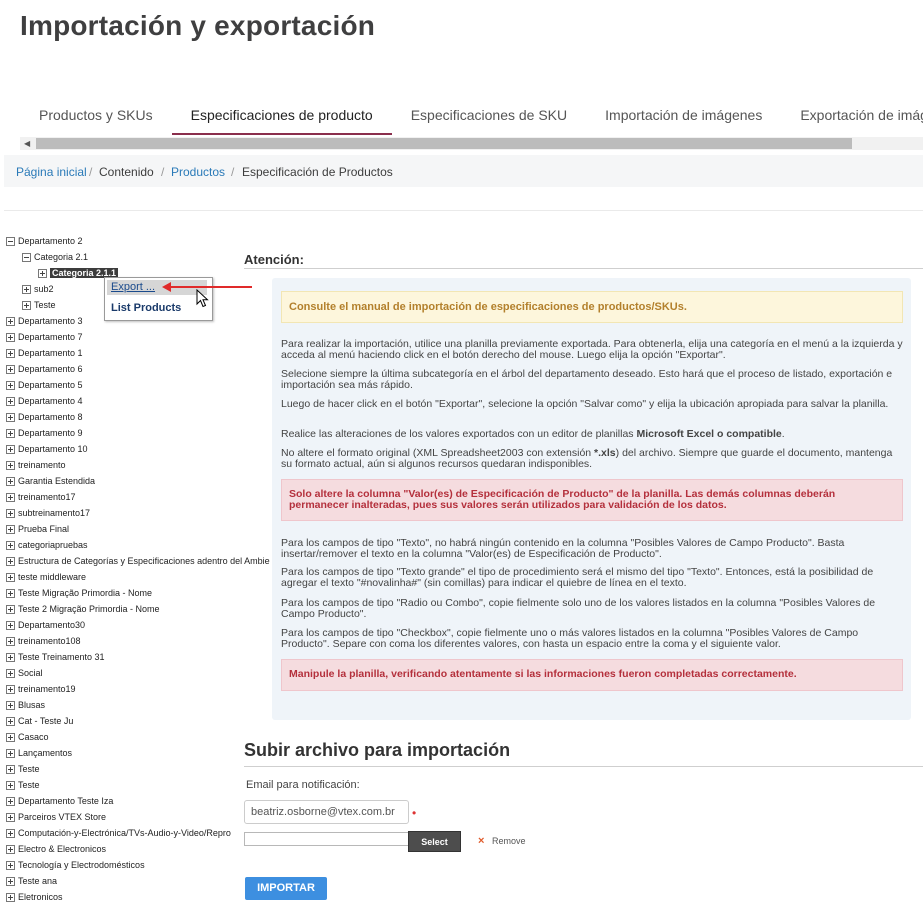  I want to click on tree-node: treinamento108, so click(43, 641).